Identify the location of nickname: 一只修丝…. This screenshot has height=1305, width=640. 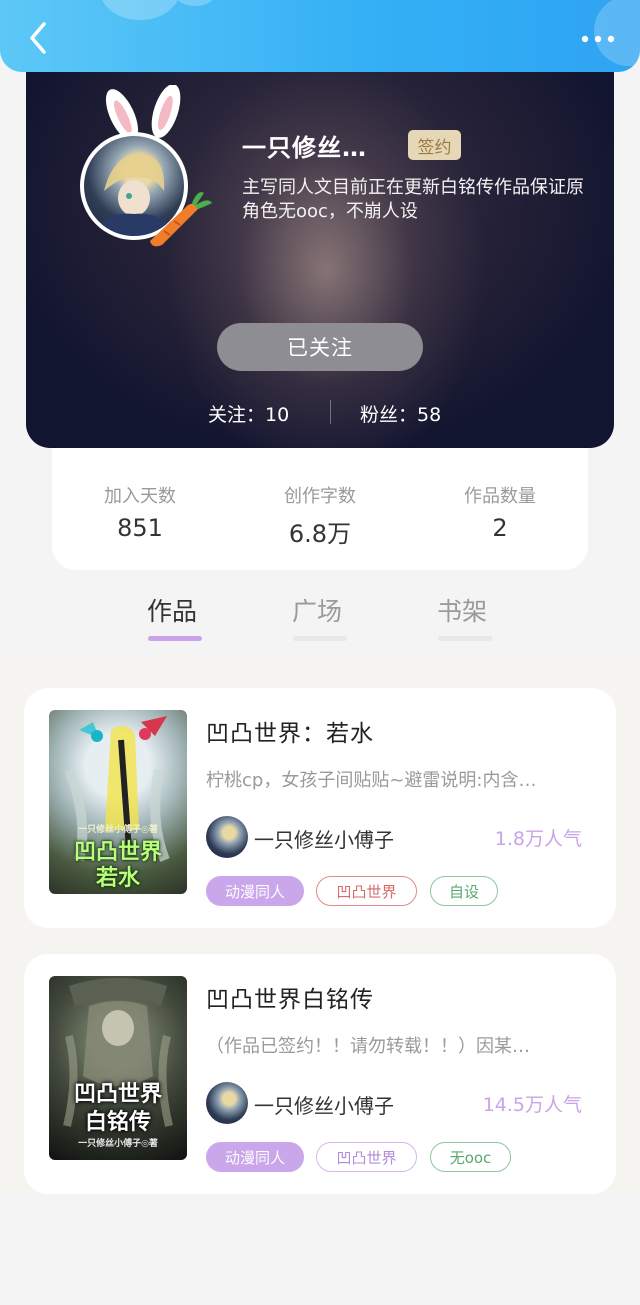
(304, 148).